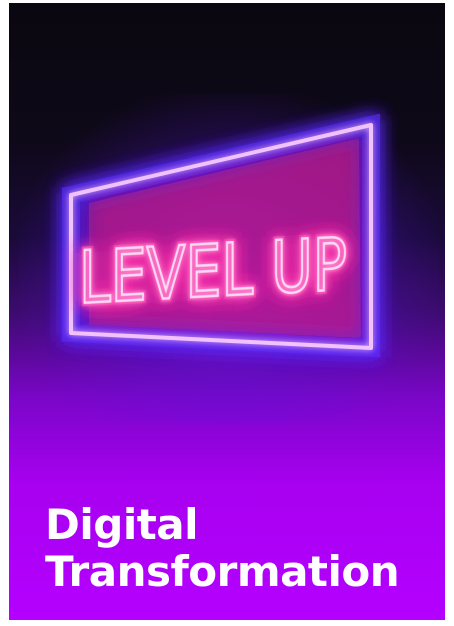 Image resolution: width=454 pixels, height=626 pixels. What do you see at coordinates (222, 572) in the screenshot?
I see `caption-line-2: Transformation` at bounding box center [222, 572].